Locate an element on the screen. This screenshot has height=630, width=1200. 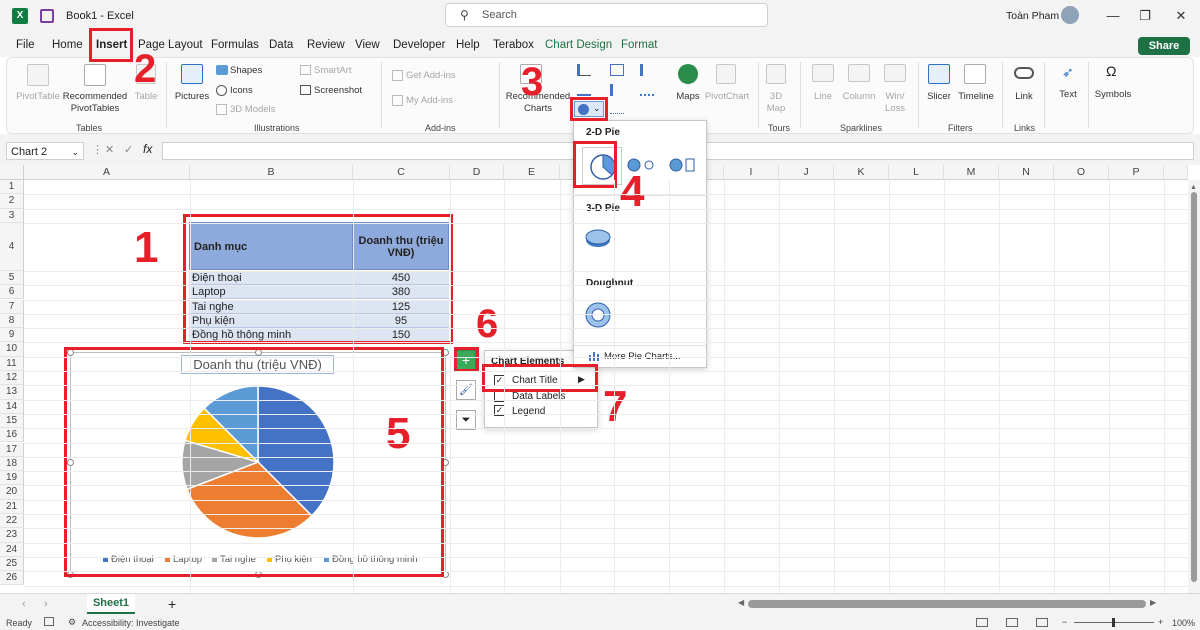
row-header: 10 is located at coordinates (12, 349).